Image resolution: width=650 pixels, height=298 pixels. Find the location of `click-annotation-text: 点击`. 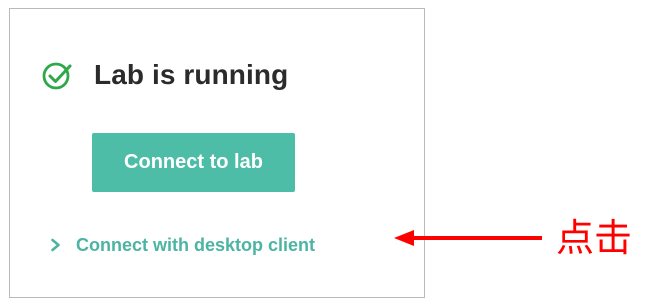

click-annotation-text: 点击 is located at coordinates (594, 238).